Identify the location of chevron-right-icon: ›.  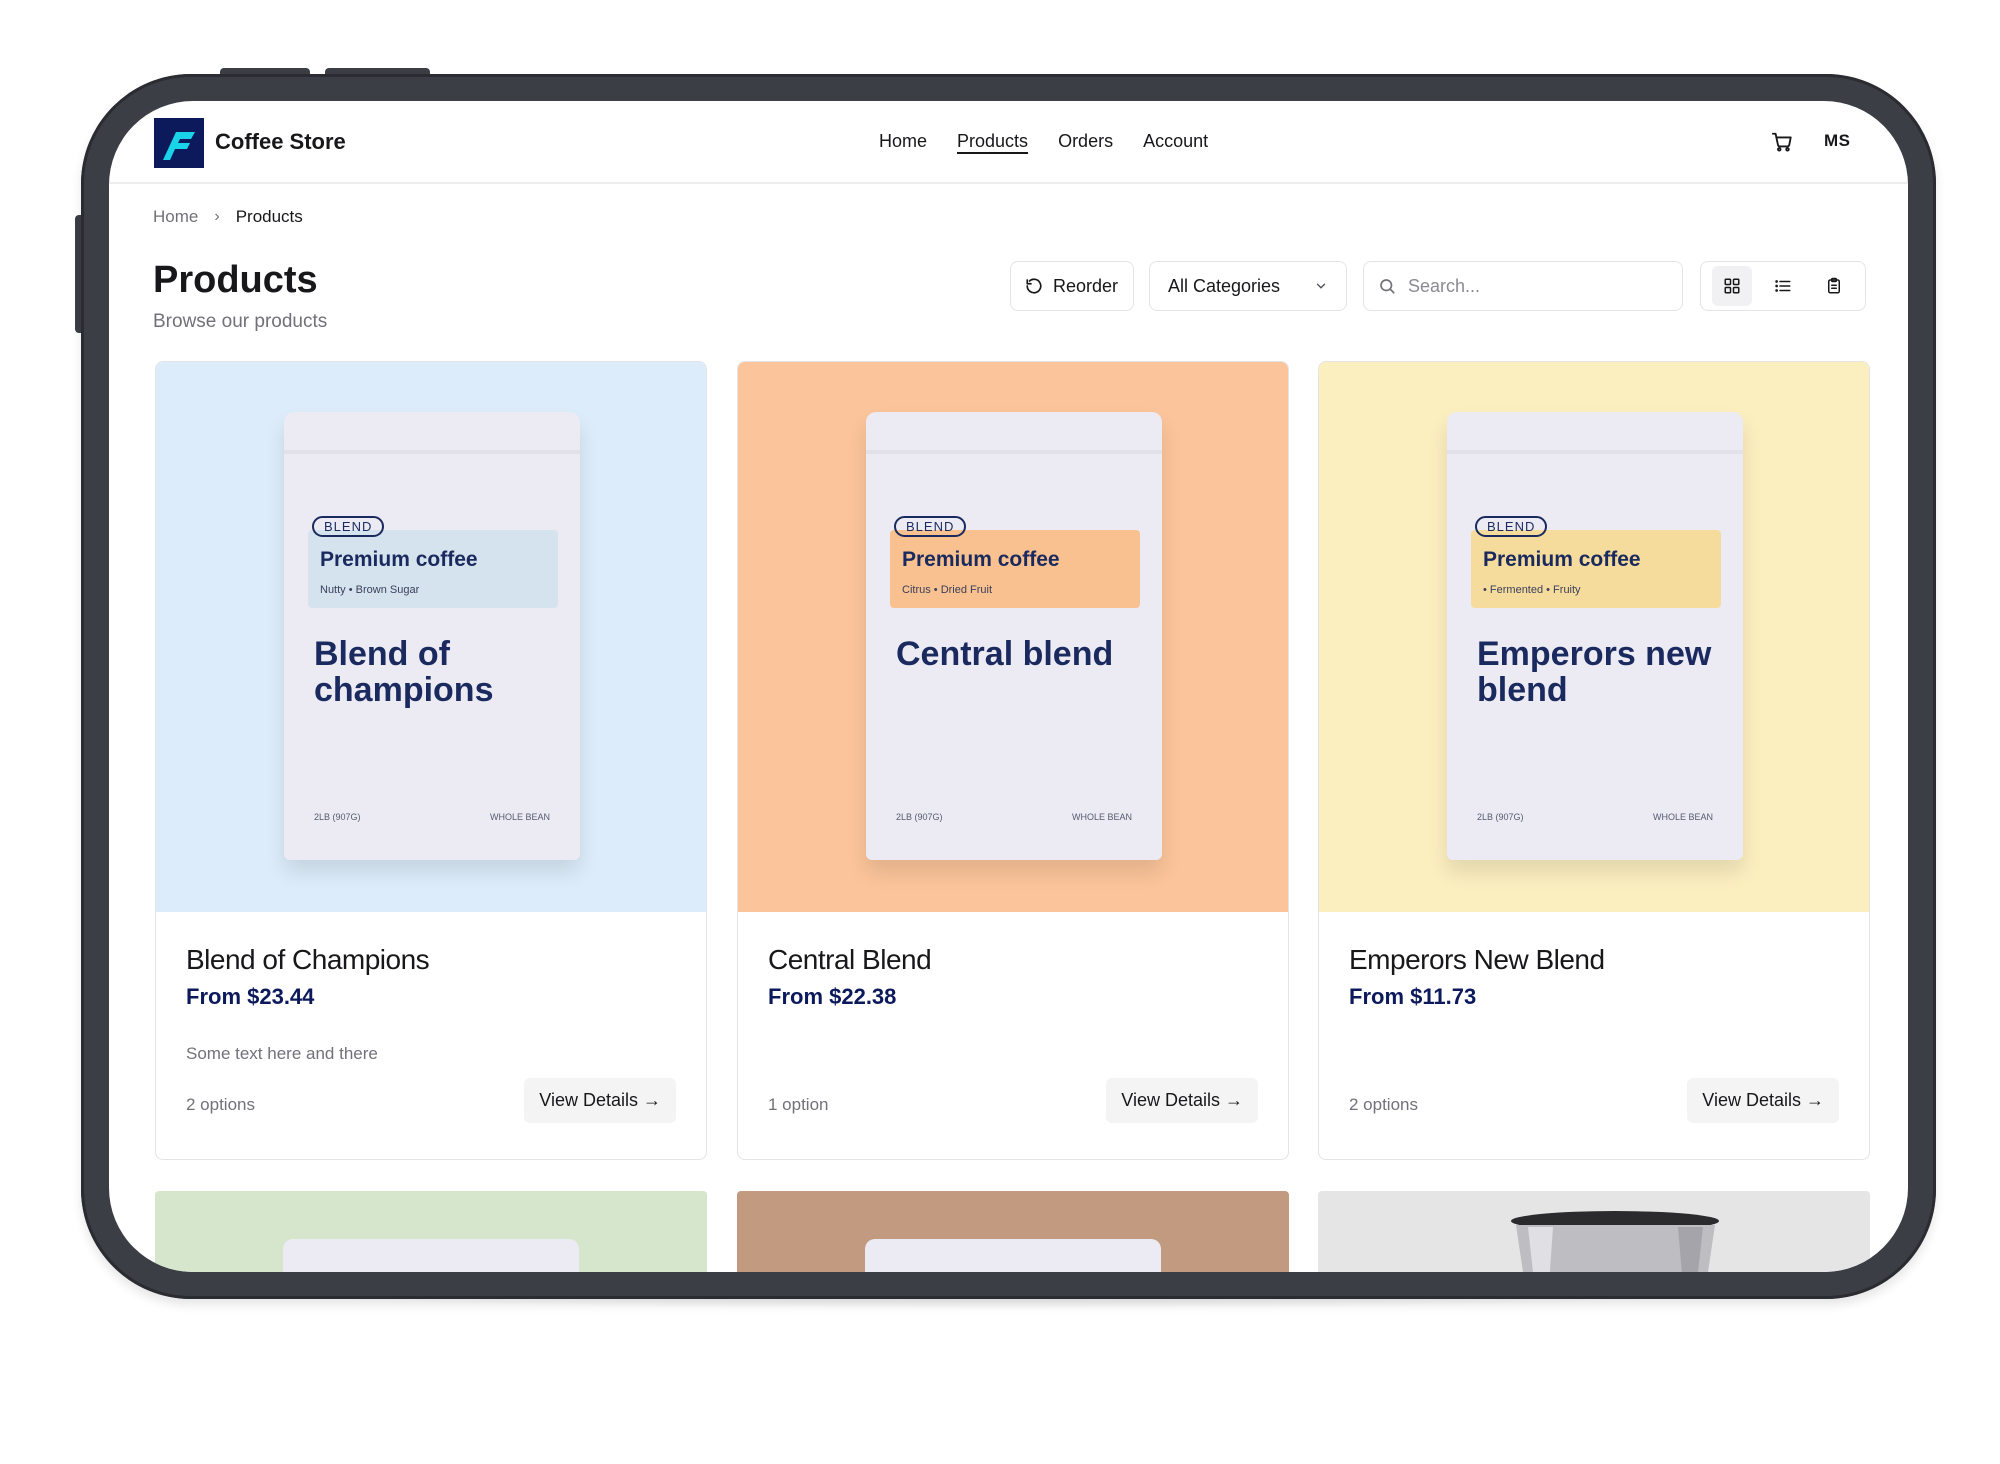
(217, 216).